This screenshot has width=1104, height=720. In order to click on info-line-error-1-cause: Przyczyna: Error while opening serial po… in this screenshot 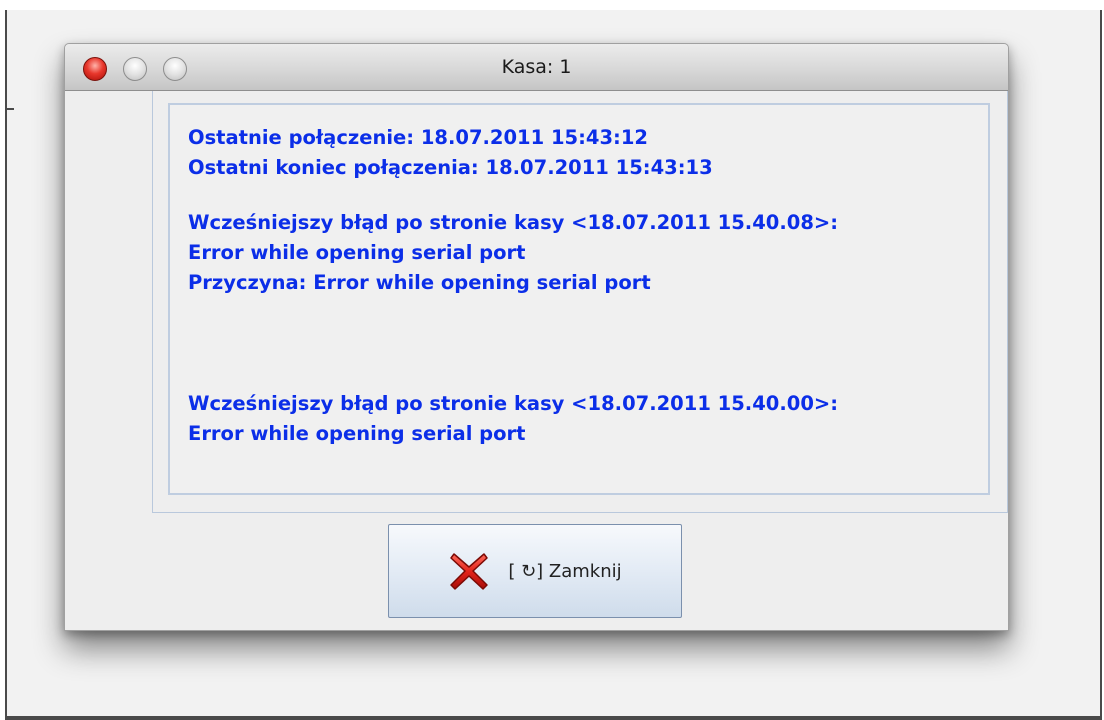, I will do `click(419, 282)`.